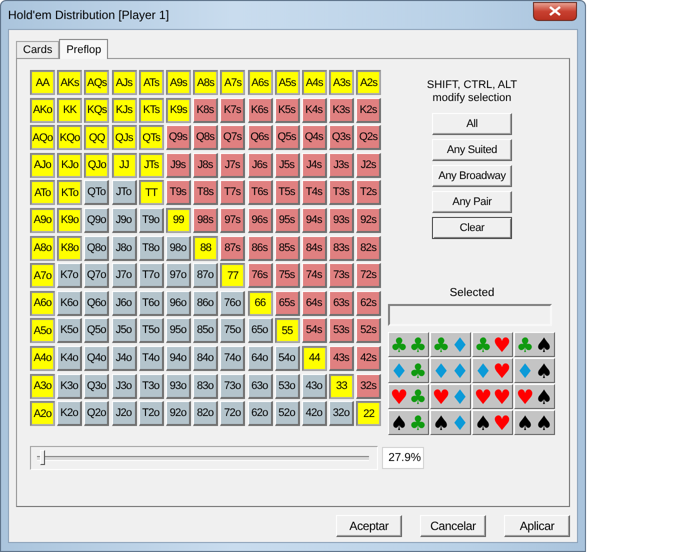 Image resolution: width=692 pixels, height=552 pixels. What do you see at coordinates (287, 82) in the screenshot?
I see `hand-cell: A5s` at bounding box center [287, 82].